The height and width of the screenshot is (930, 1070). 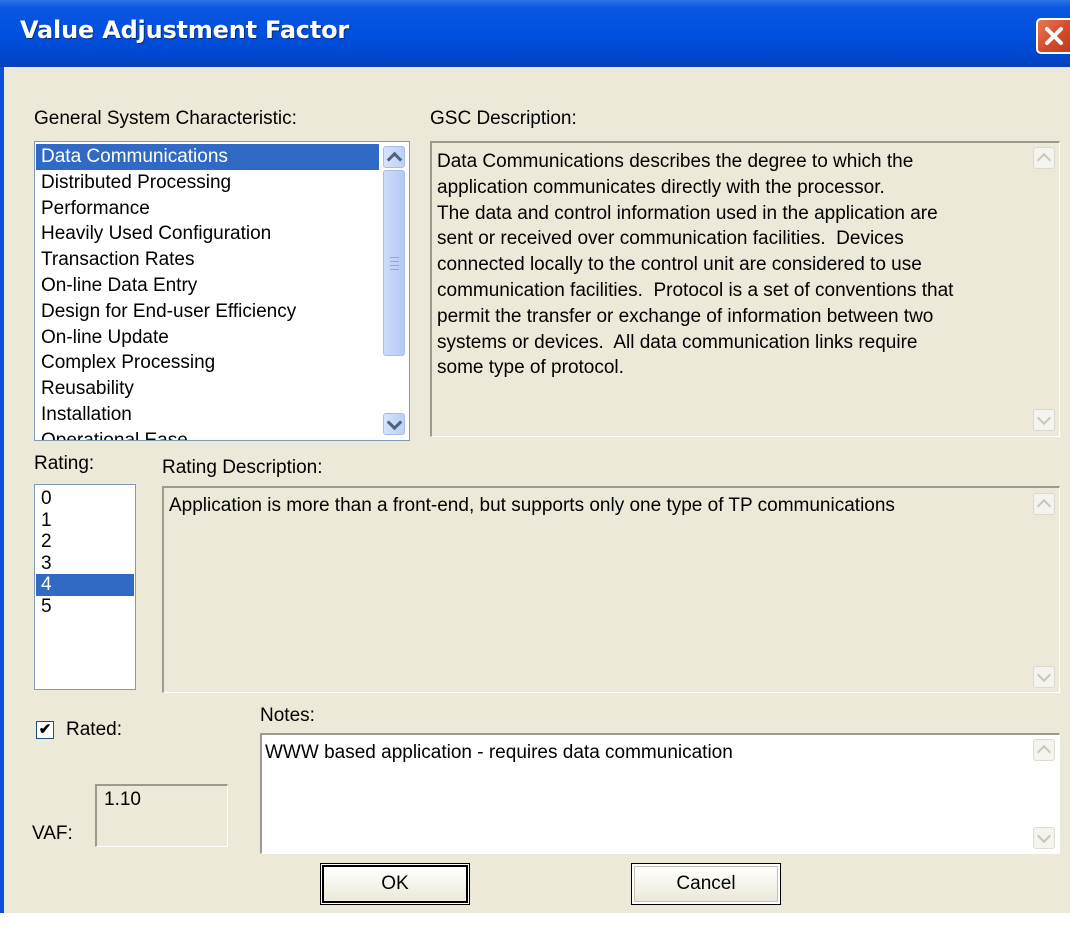 I want to click on cancel-button-label: Cancel, so click(x=706, y=883).